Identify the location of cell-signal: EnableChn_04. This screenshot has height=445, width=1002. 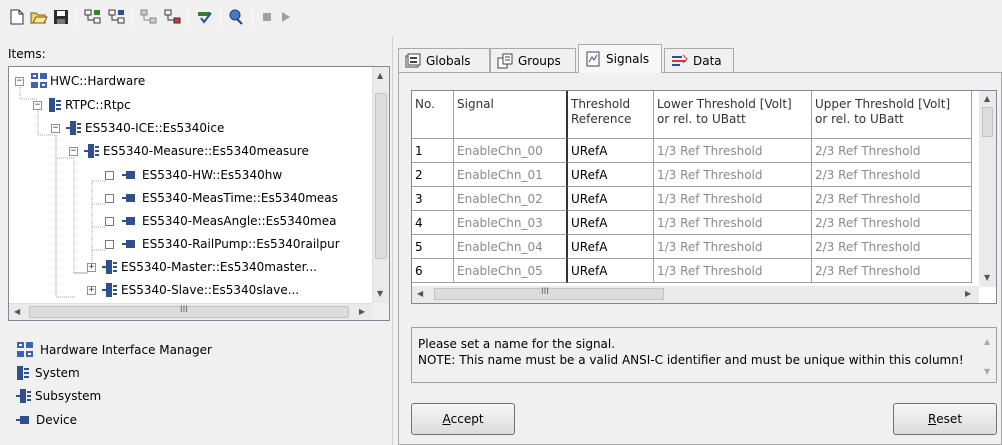
(511, 247).